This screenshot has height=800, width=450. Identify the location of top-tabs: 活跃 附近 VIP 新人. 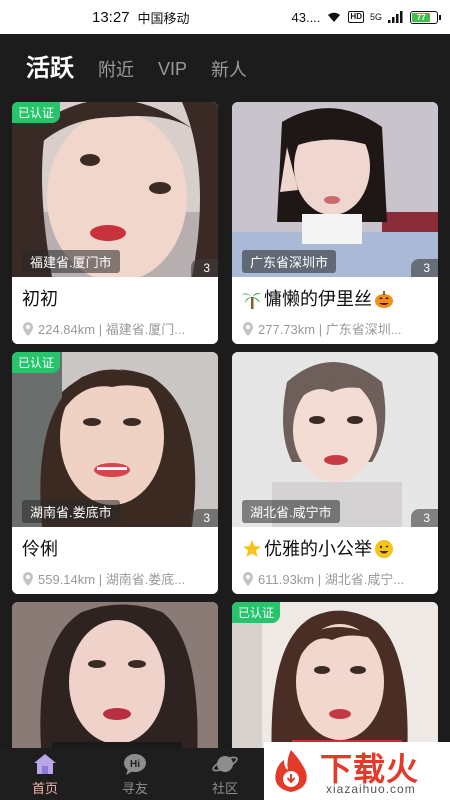
(225, 65).